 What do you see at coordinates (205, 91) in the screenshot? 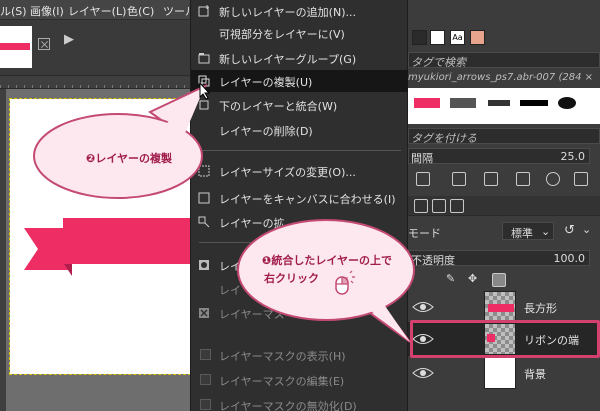
I see `mouse-cursor-icon` at bounding box center [205, 91].